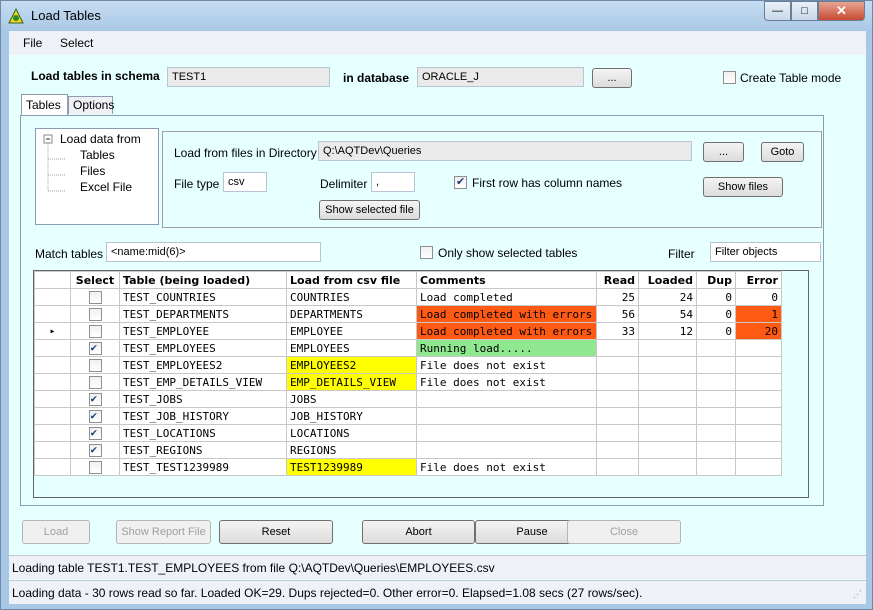  What do you see at coordinates (777, 11) in the screenshot?
I see `minimize-button: —` at bounding box center [777, 11].